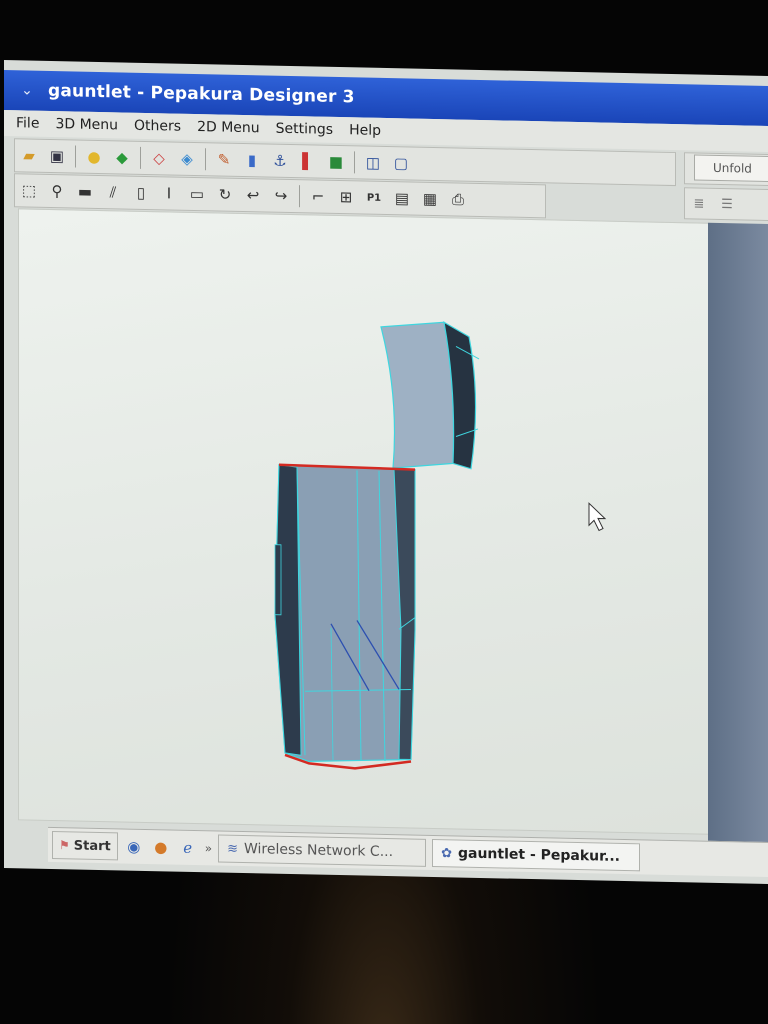 The image size is (768, 1024). Describe the element at coordinates (365, 130) in the screenshot. I see `menu-help: Help` at that location.